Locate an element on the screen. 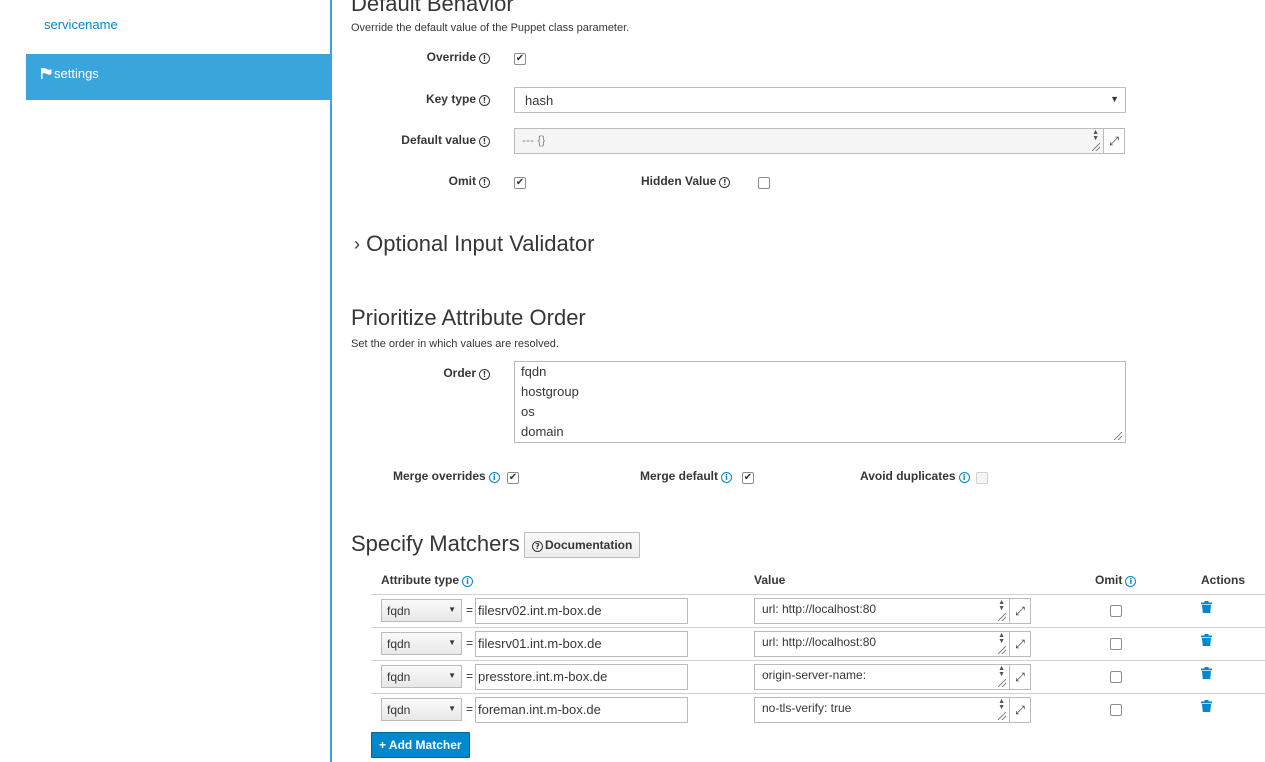 This screenshot has width=1265, height=762. merge-default-label: Merge default i is located at coordinates (686, 476).